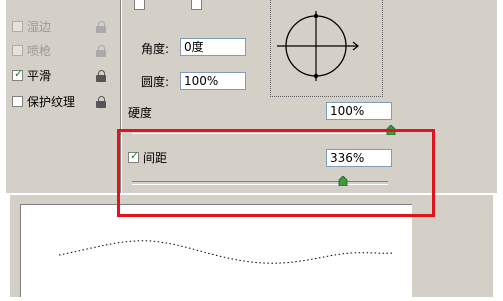 Image resolution: width=503 pixels, height=301 pixels. What do you see at coordinates (17, 101) in the screenshot?
I see `protect-texture-checkbox` at bounding box center [17, 101].